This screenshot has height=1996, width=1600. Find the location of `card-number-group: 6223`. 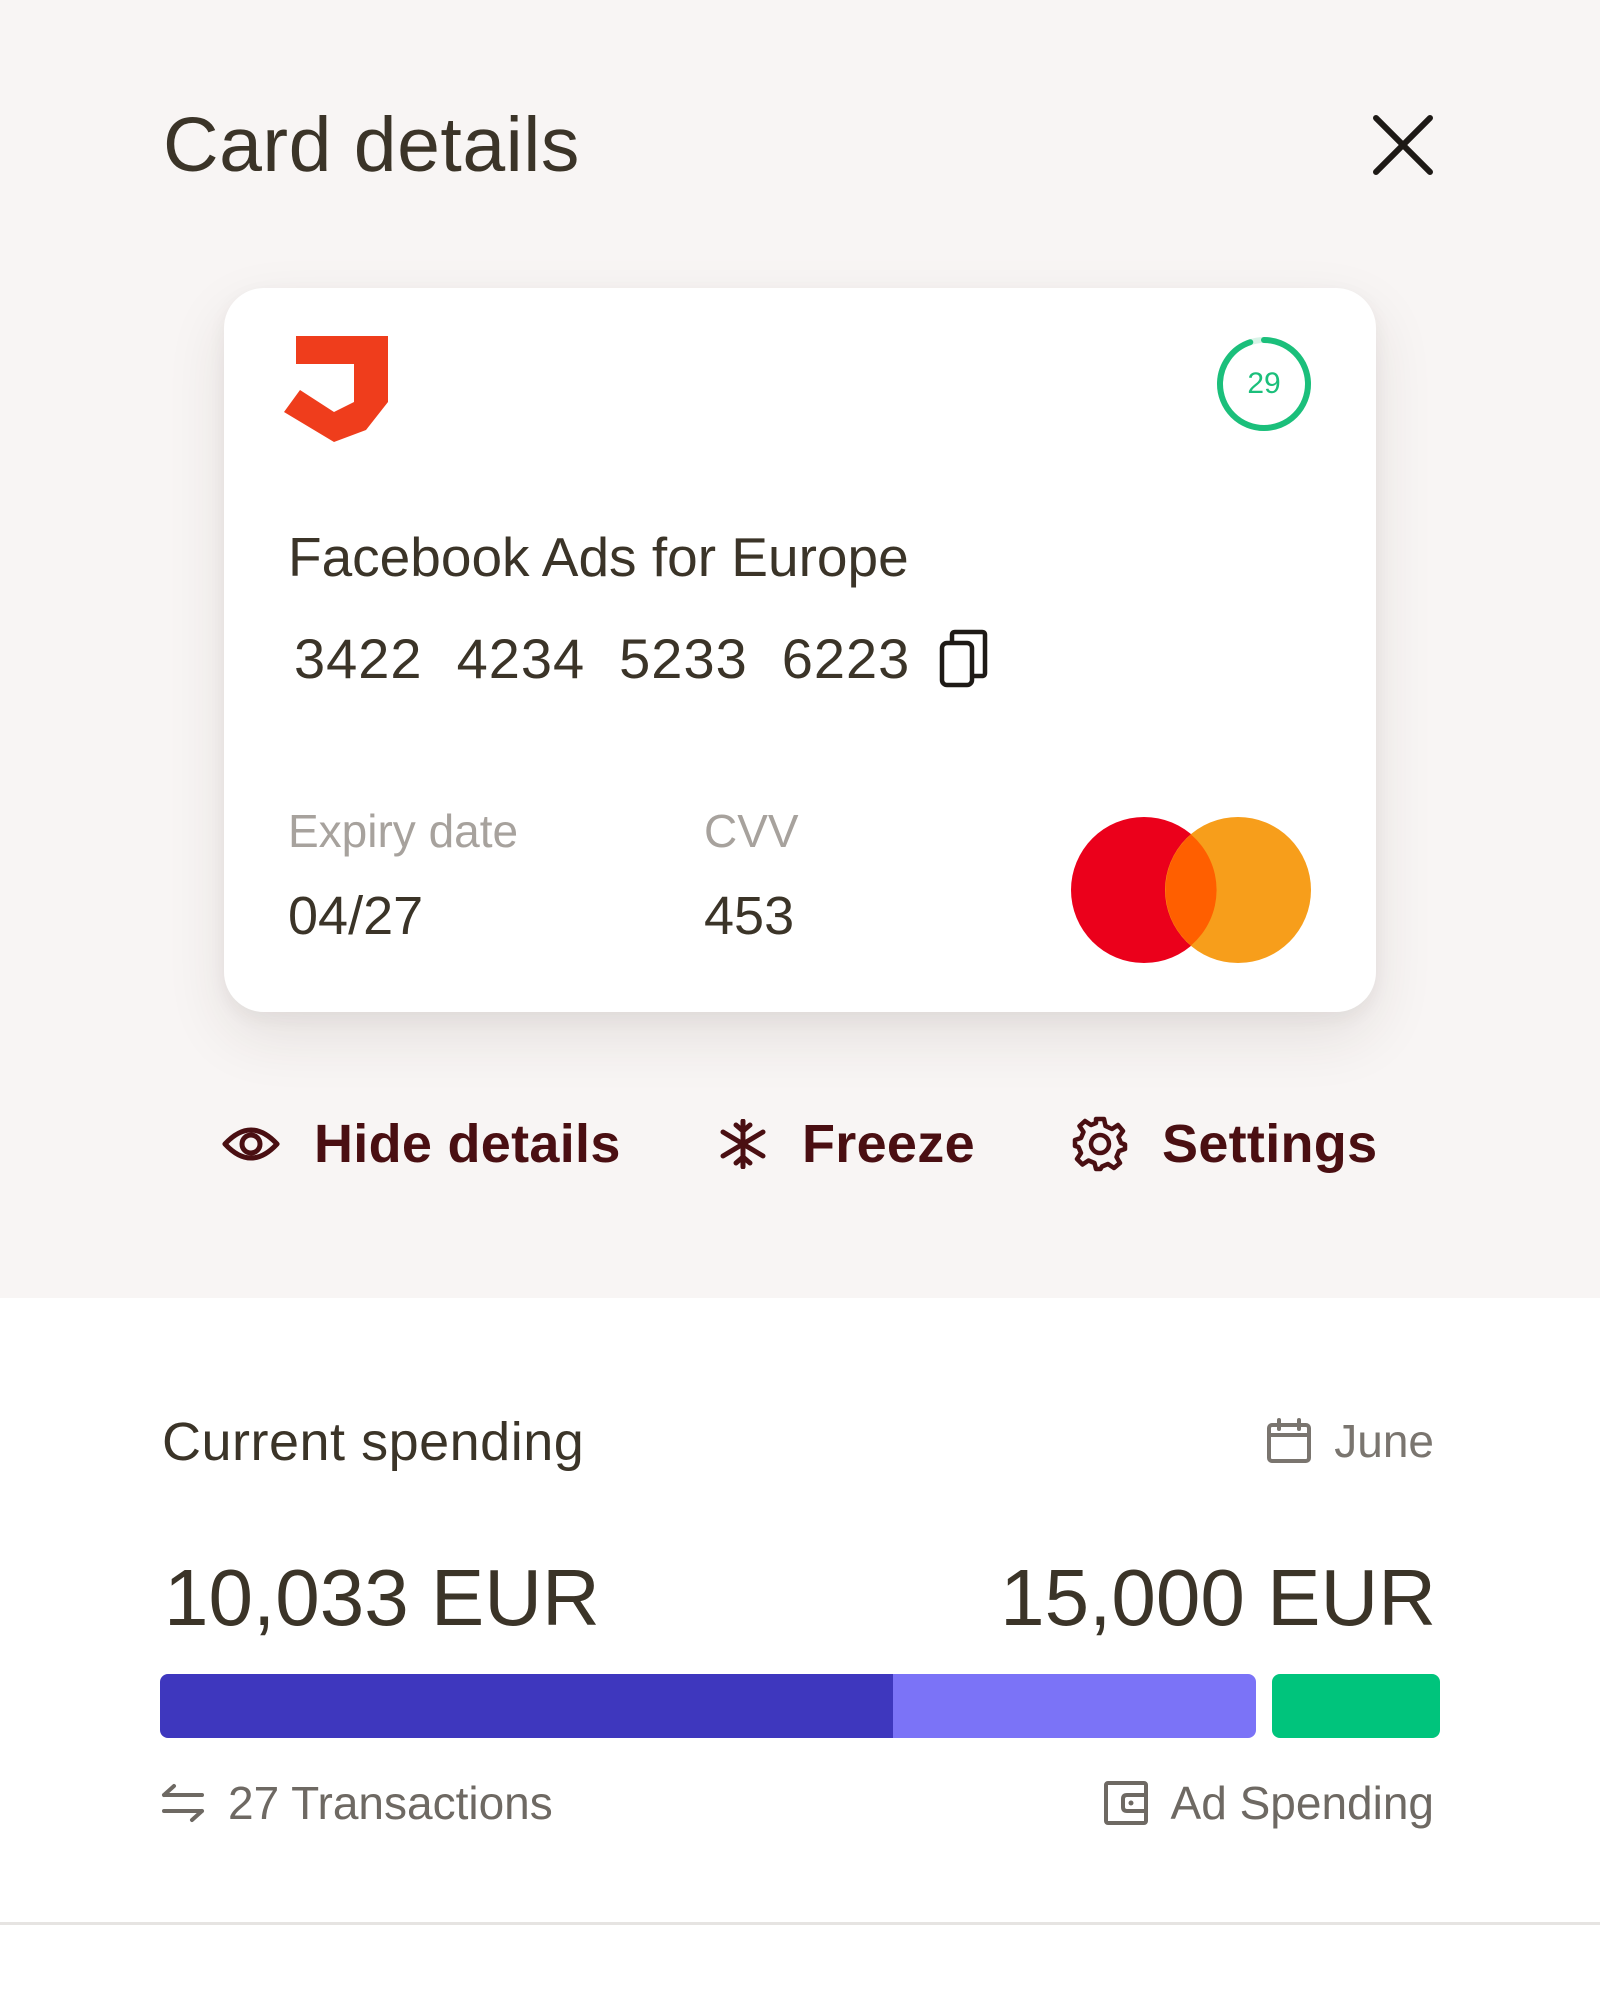

card-number-group: 6223 is located at coordinates (846, 658).